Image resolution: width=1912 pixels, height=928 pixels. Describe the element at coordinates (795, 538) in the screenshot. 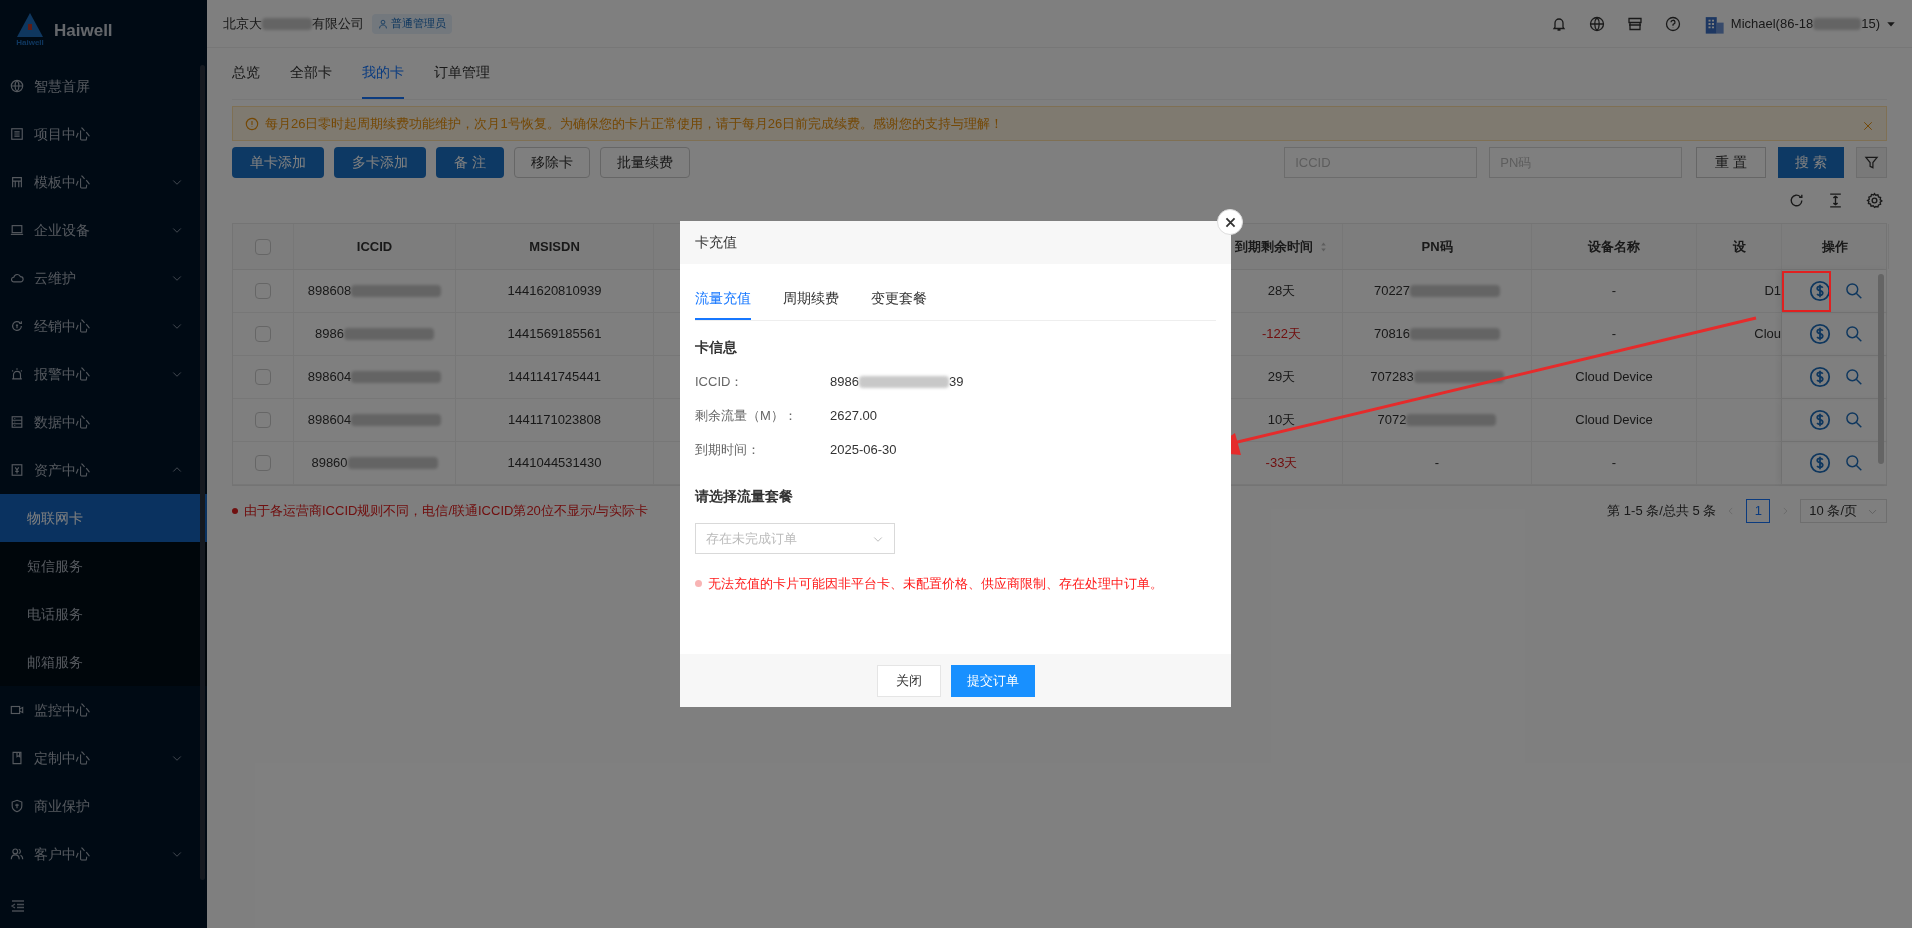

I see `package-select: 存在未完成订单` at that location.